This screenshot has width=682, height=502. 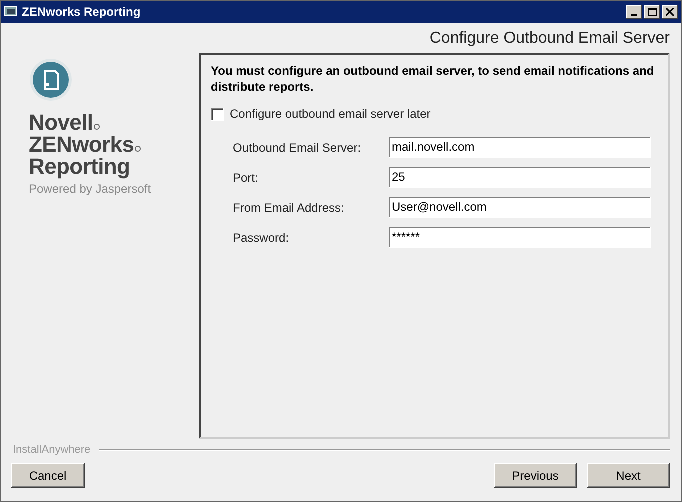 I want to click on page-heading: Configure Outbound Email Server, so click(x=550, y=39).